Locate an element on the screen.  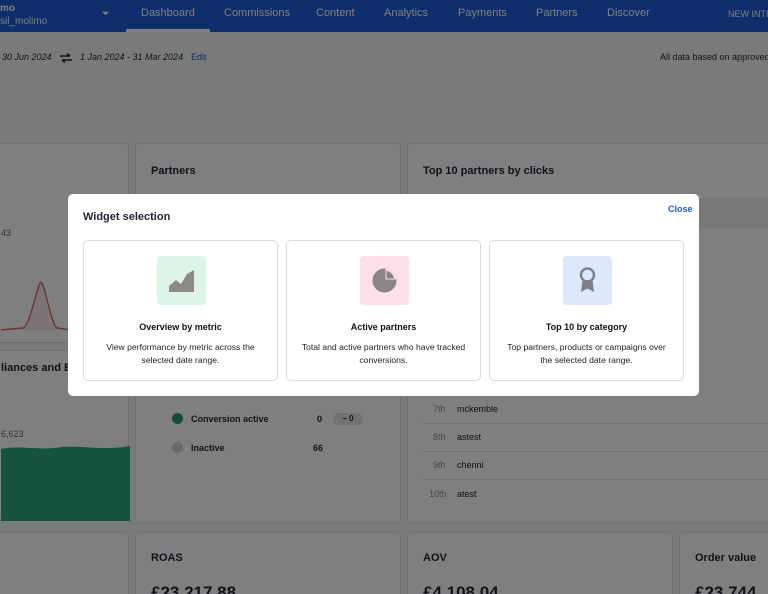
area-chart-icon is located at coordinates (181, 280).